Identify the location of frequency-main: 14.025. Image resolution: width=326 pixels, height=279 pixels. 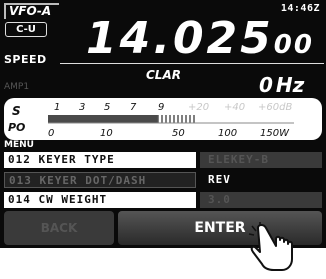
(180, 38).